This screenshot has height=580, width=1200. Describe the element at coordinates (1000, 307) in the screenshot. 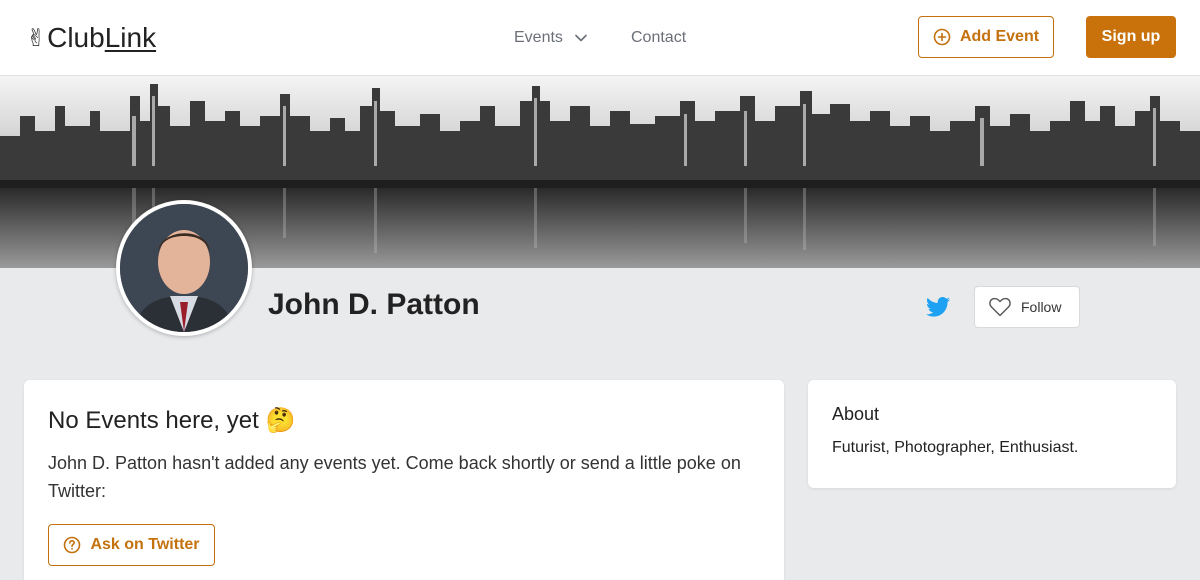

I see `heart-icon` at that location.